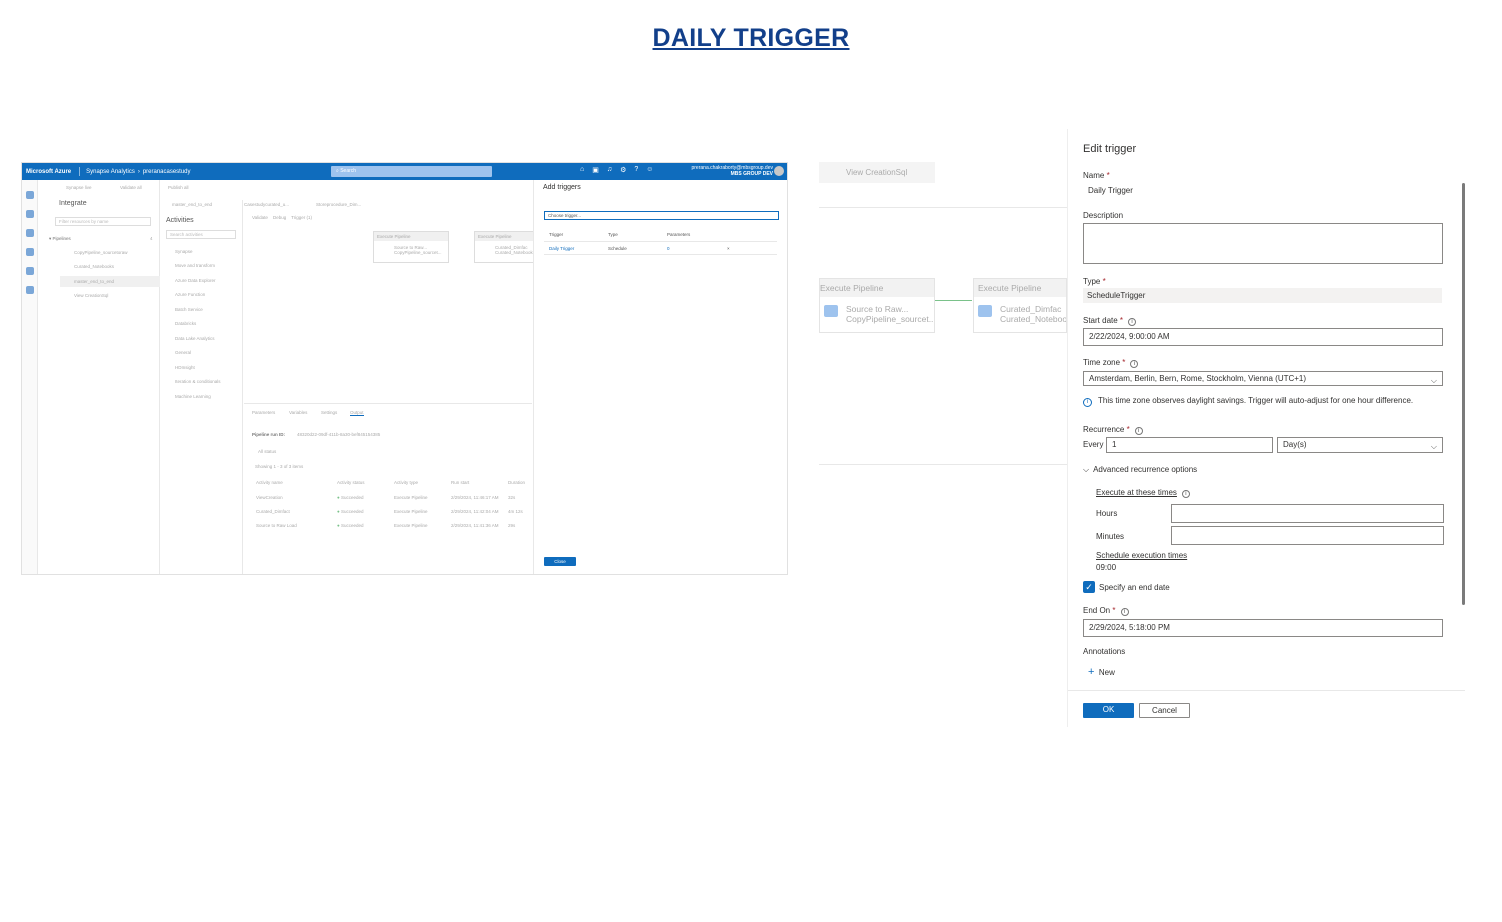 The width and height of the screenshot is (1502, 922). What do you see at coordinates (184, 251) in the screenshot?
I see `activity-group: Synapse` at bounding box center [184, 251].